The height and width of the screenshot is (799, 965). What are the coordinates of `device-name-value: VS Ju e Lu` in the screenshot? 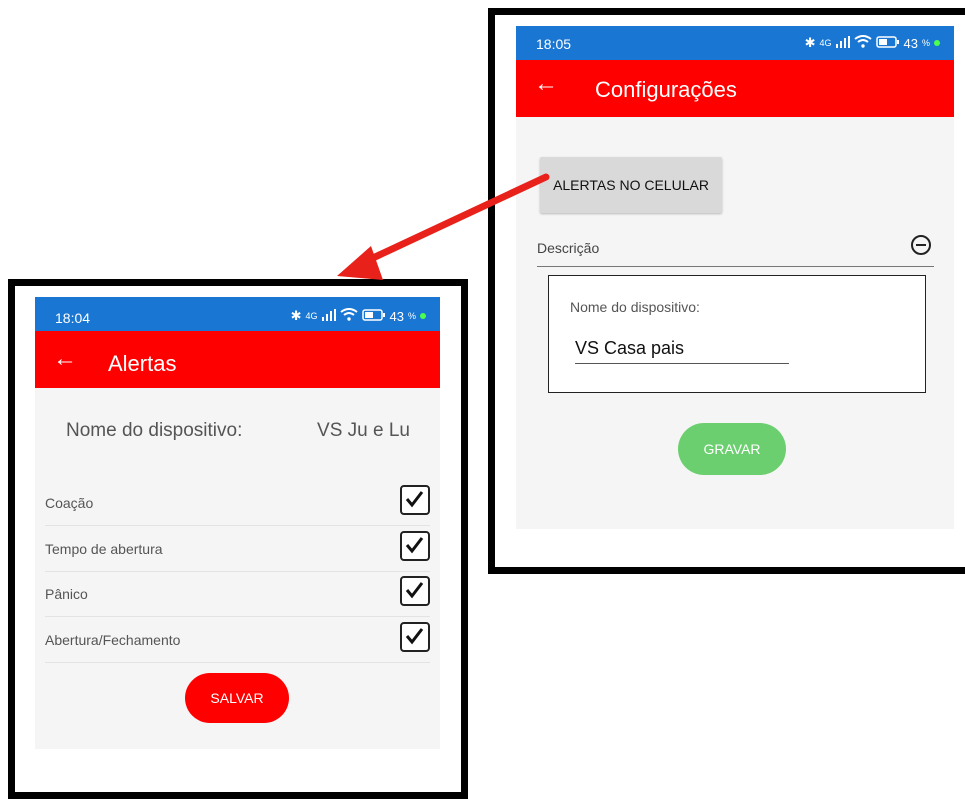 It's located at (363, 430).